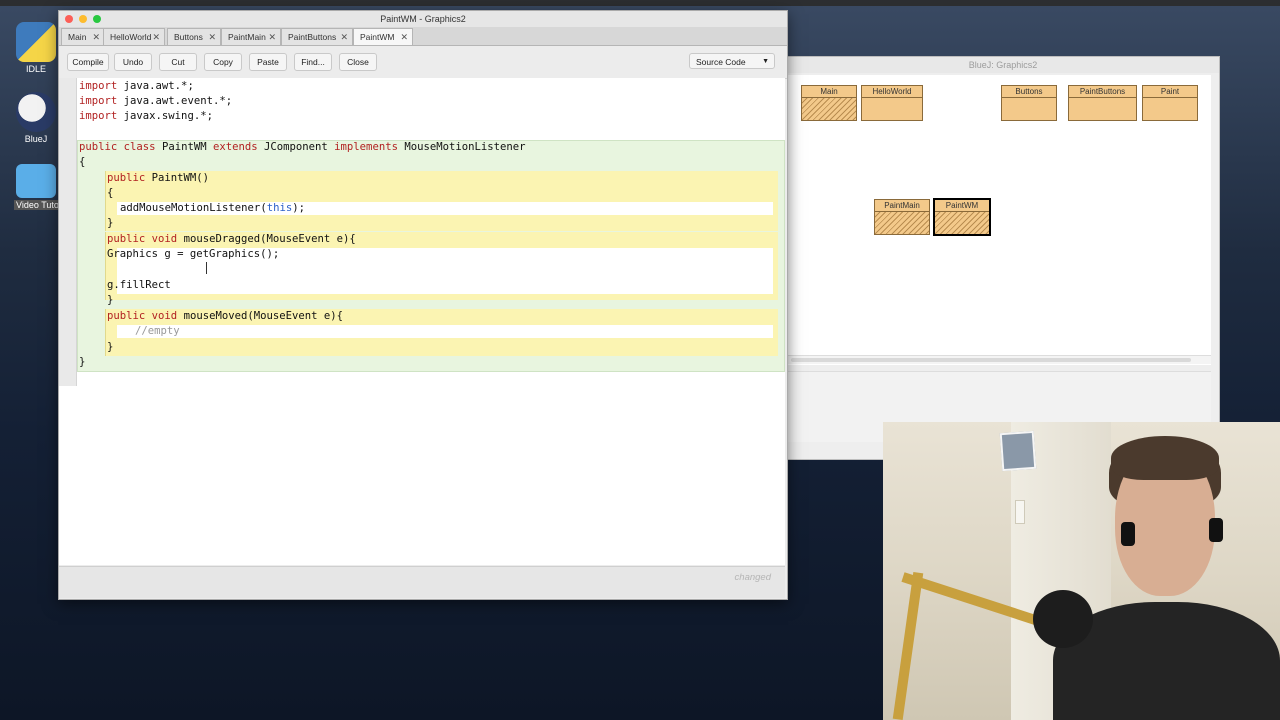 The height and width of the screenshot is (720, 1280). I want to click on light-switch, so click(1020, 512).